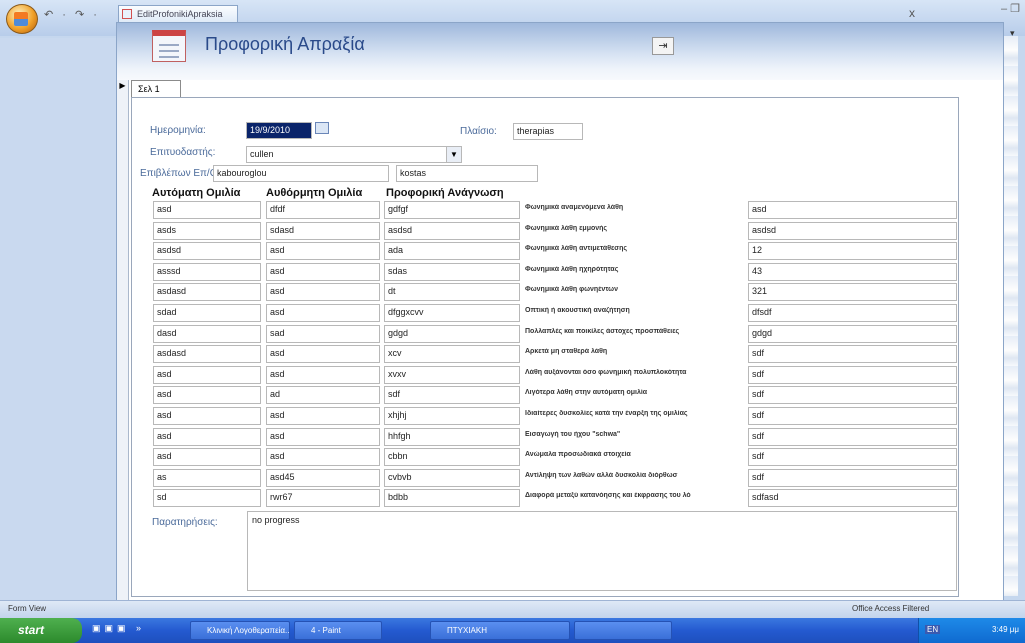 The height and width of the screenshot is (643, 1025). What do you see at coordinates (22, 19) in the screenshot?
I see `office-button` at bounding box center [22, 19].